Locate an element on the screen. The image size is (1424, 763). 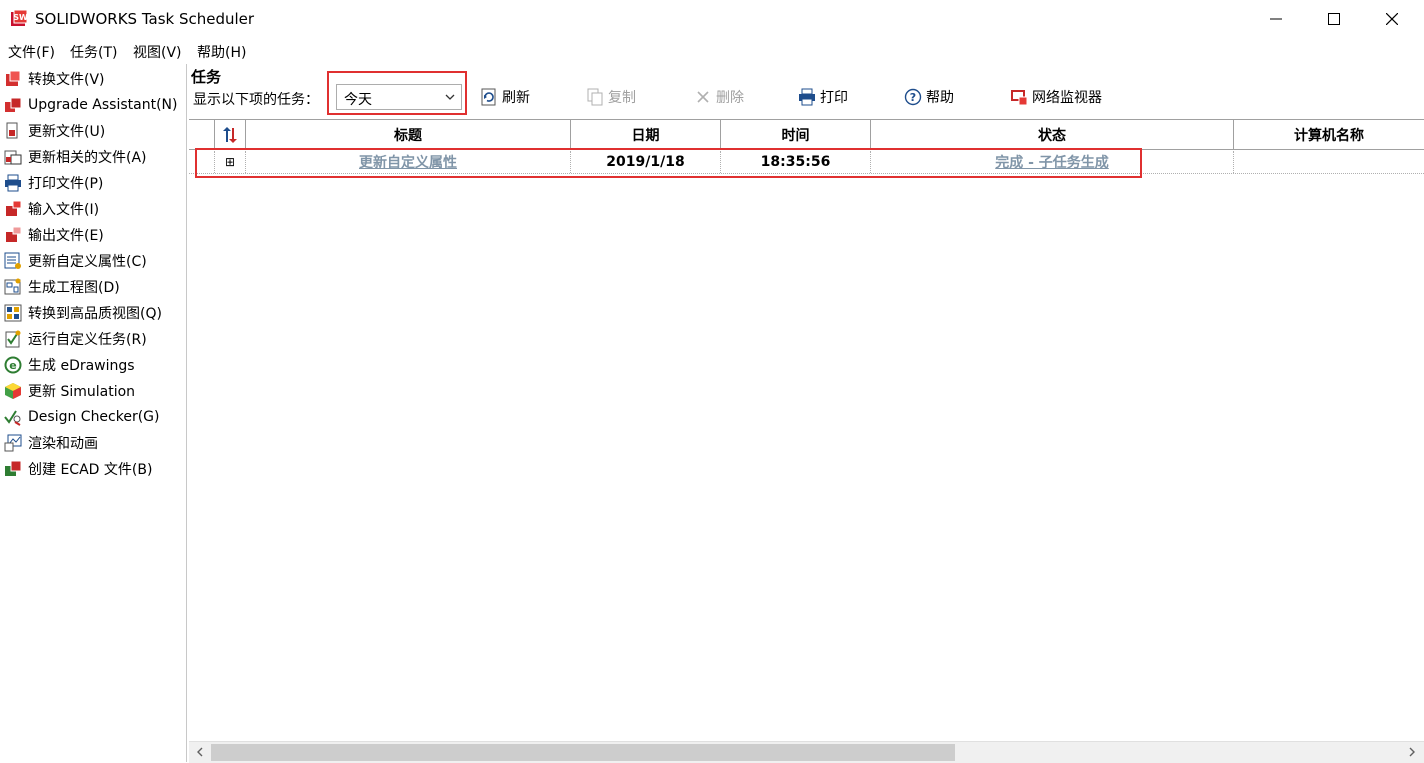
sidebar-item-ecad-files: 创建 ECAD 文件(B) is located at coordinates (78, 469).